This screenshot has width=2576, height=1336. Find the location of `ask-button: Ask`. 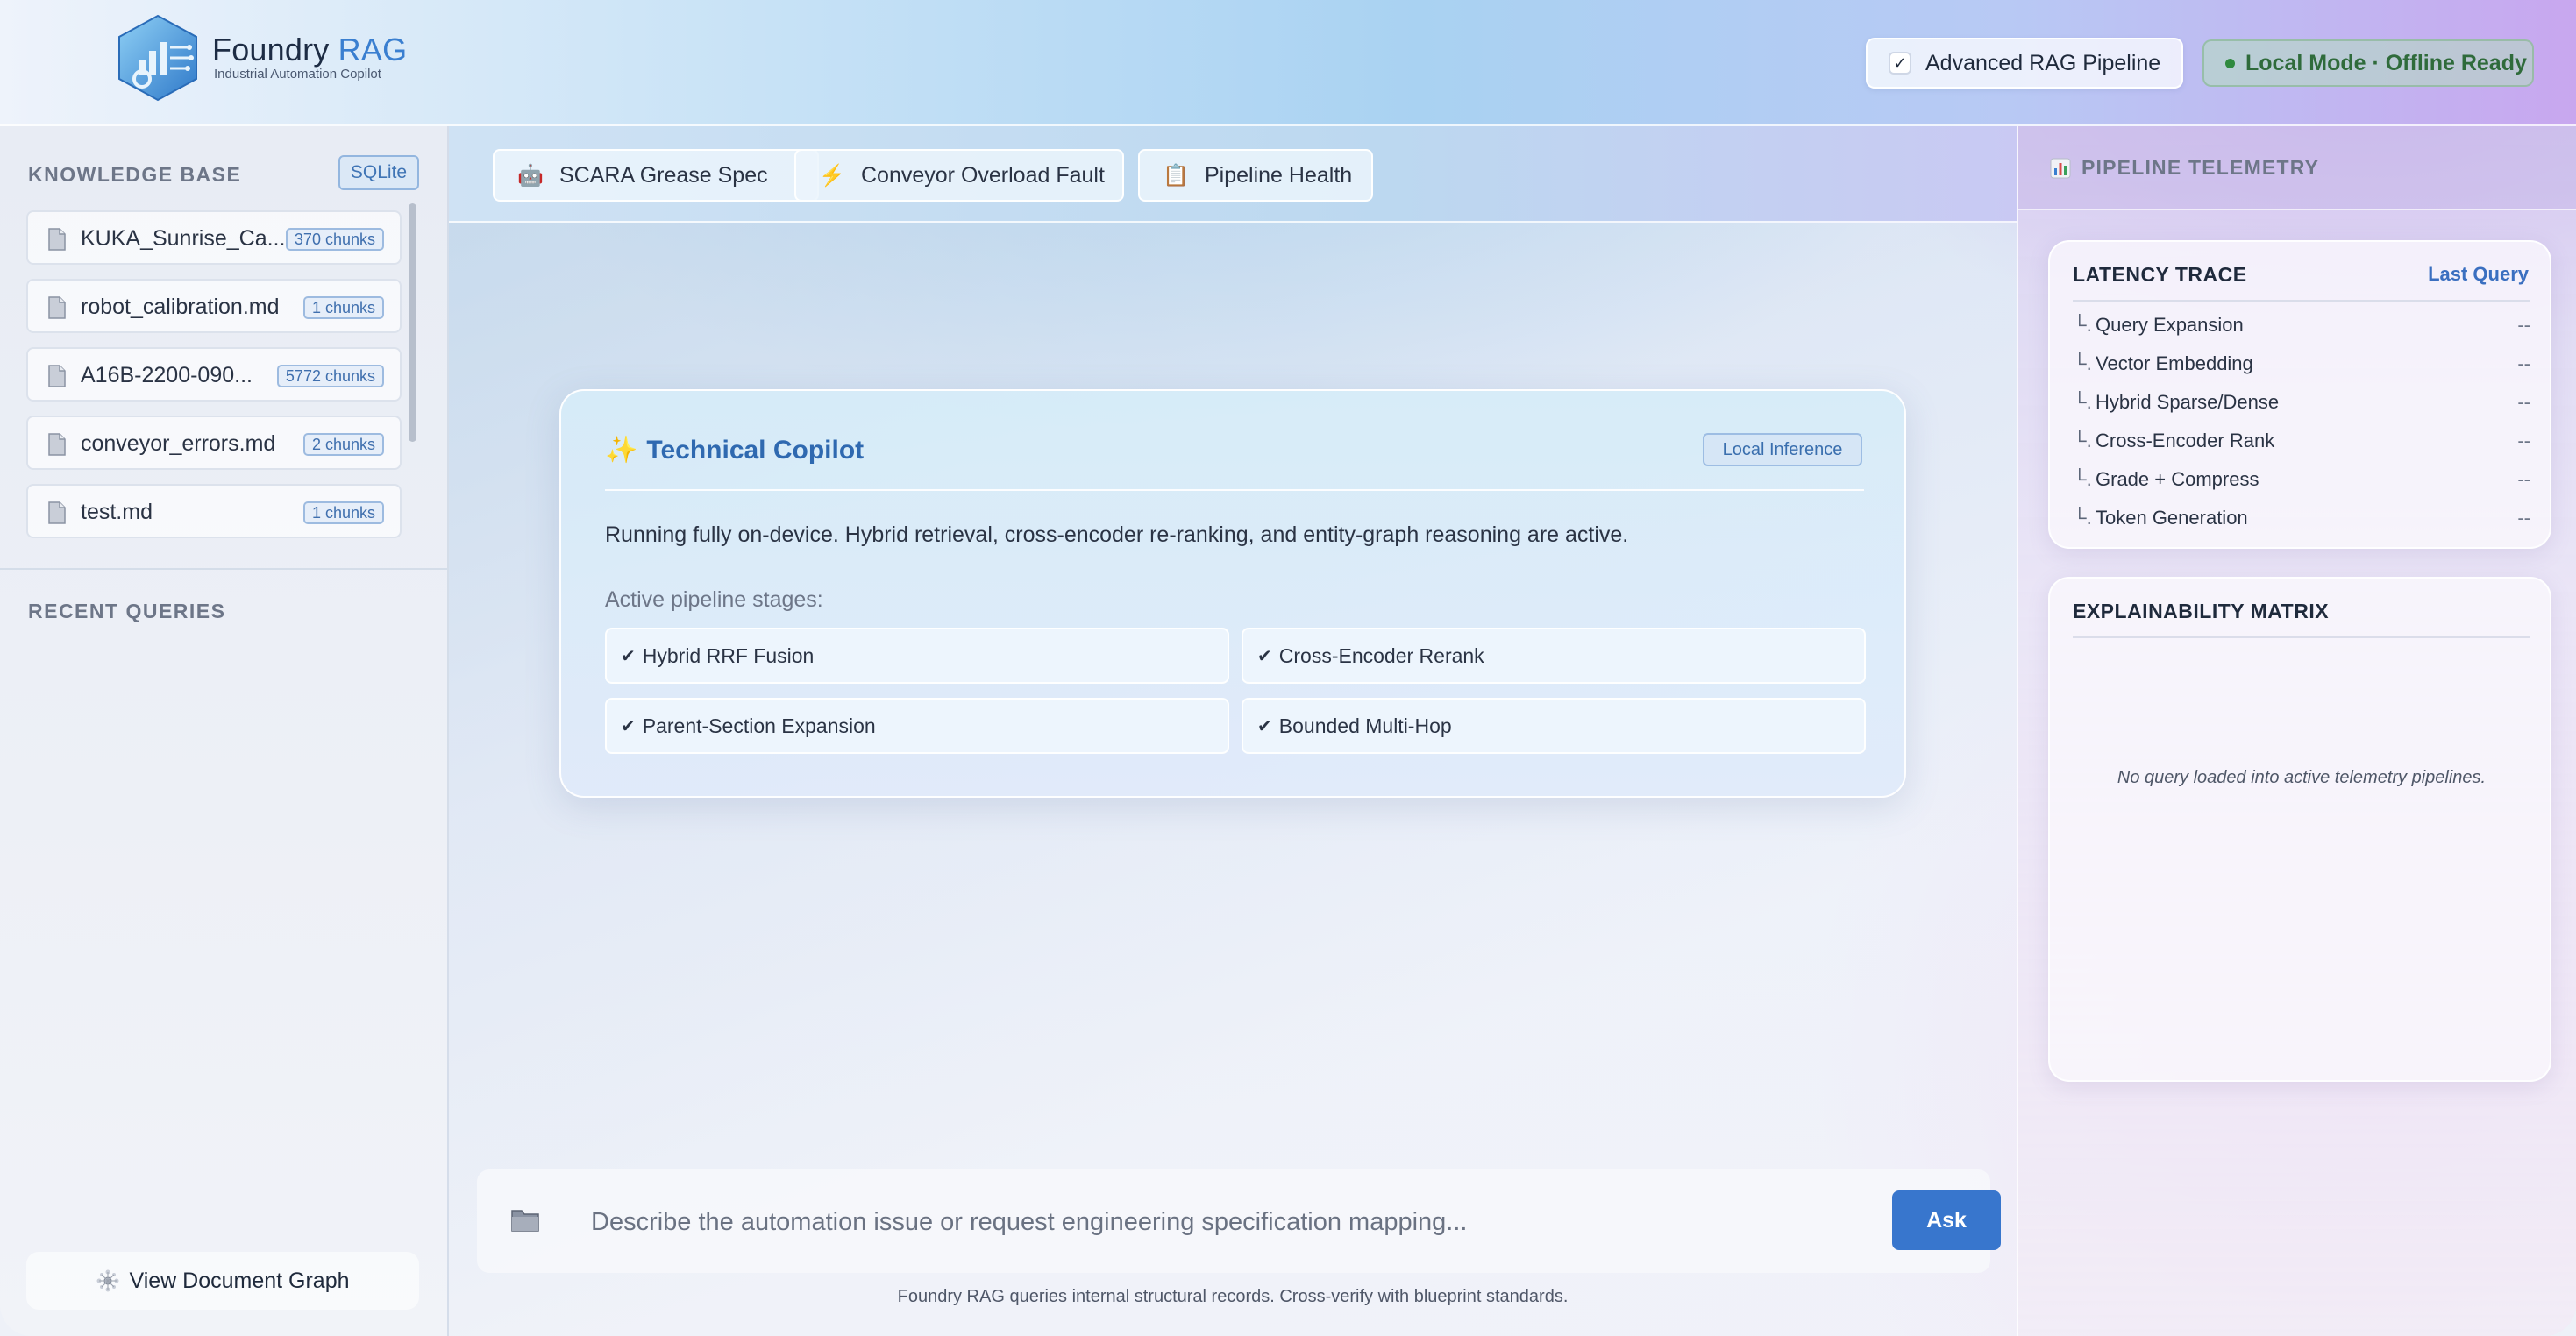

ask-button: Ask is located at coordinates (1946, 1220).